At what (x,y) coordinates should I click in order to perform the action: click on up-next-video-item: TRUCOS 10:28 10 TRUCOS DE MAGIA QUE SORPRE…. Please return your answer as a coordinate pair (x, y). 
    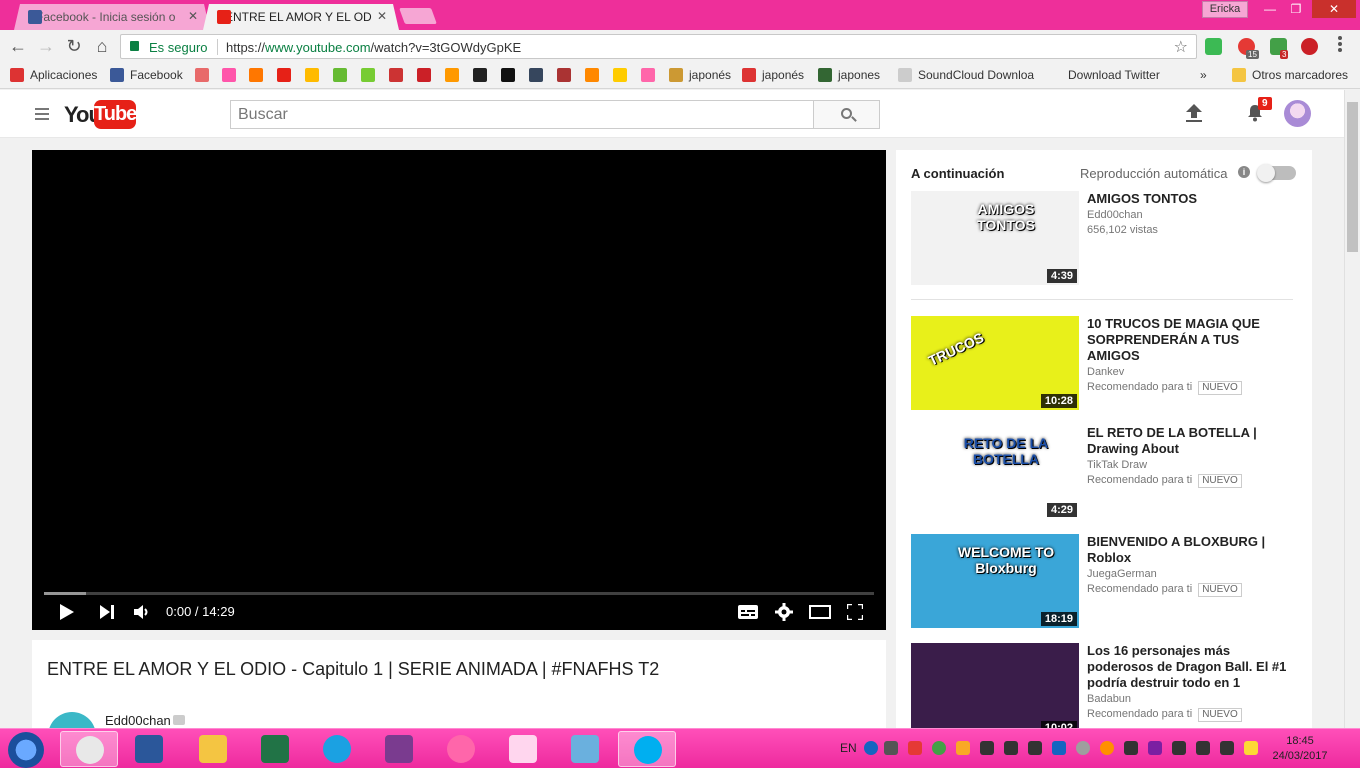
    Looking at the image, I should click on (1102, 363).